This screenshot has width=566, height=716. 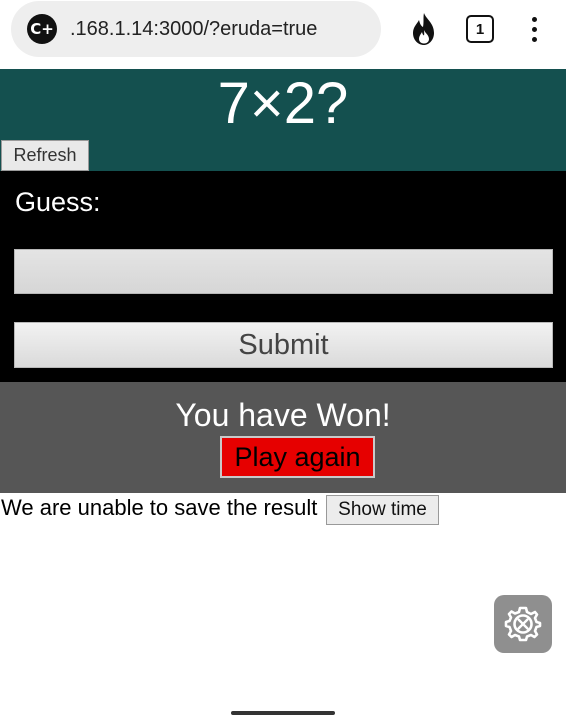 I want to click on guess-label: Guess:, so click(x=58, y=202).